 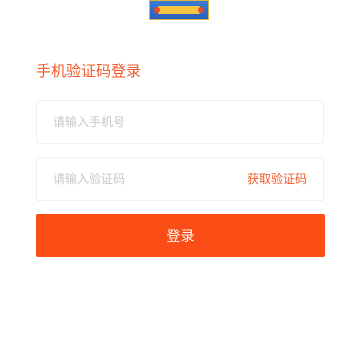 I want to click on code-input, so click(x=143, y=179).